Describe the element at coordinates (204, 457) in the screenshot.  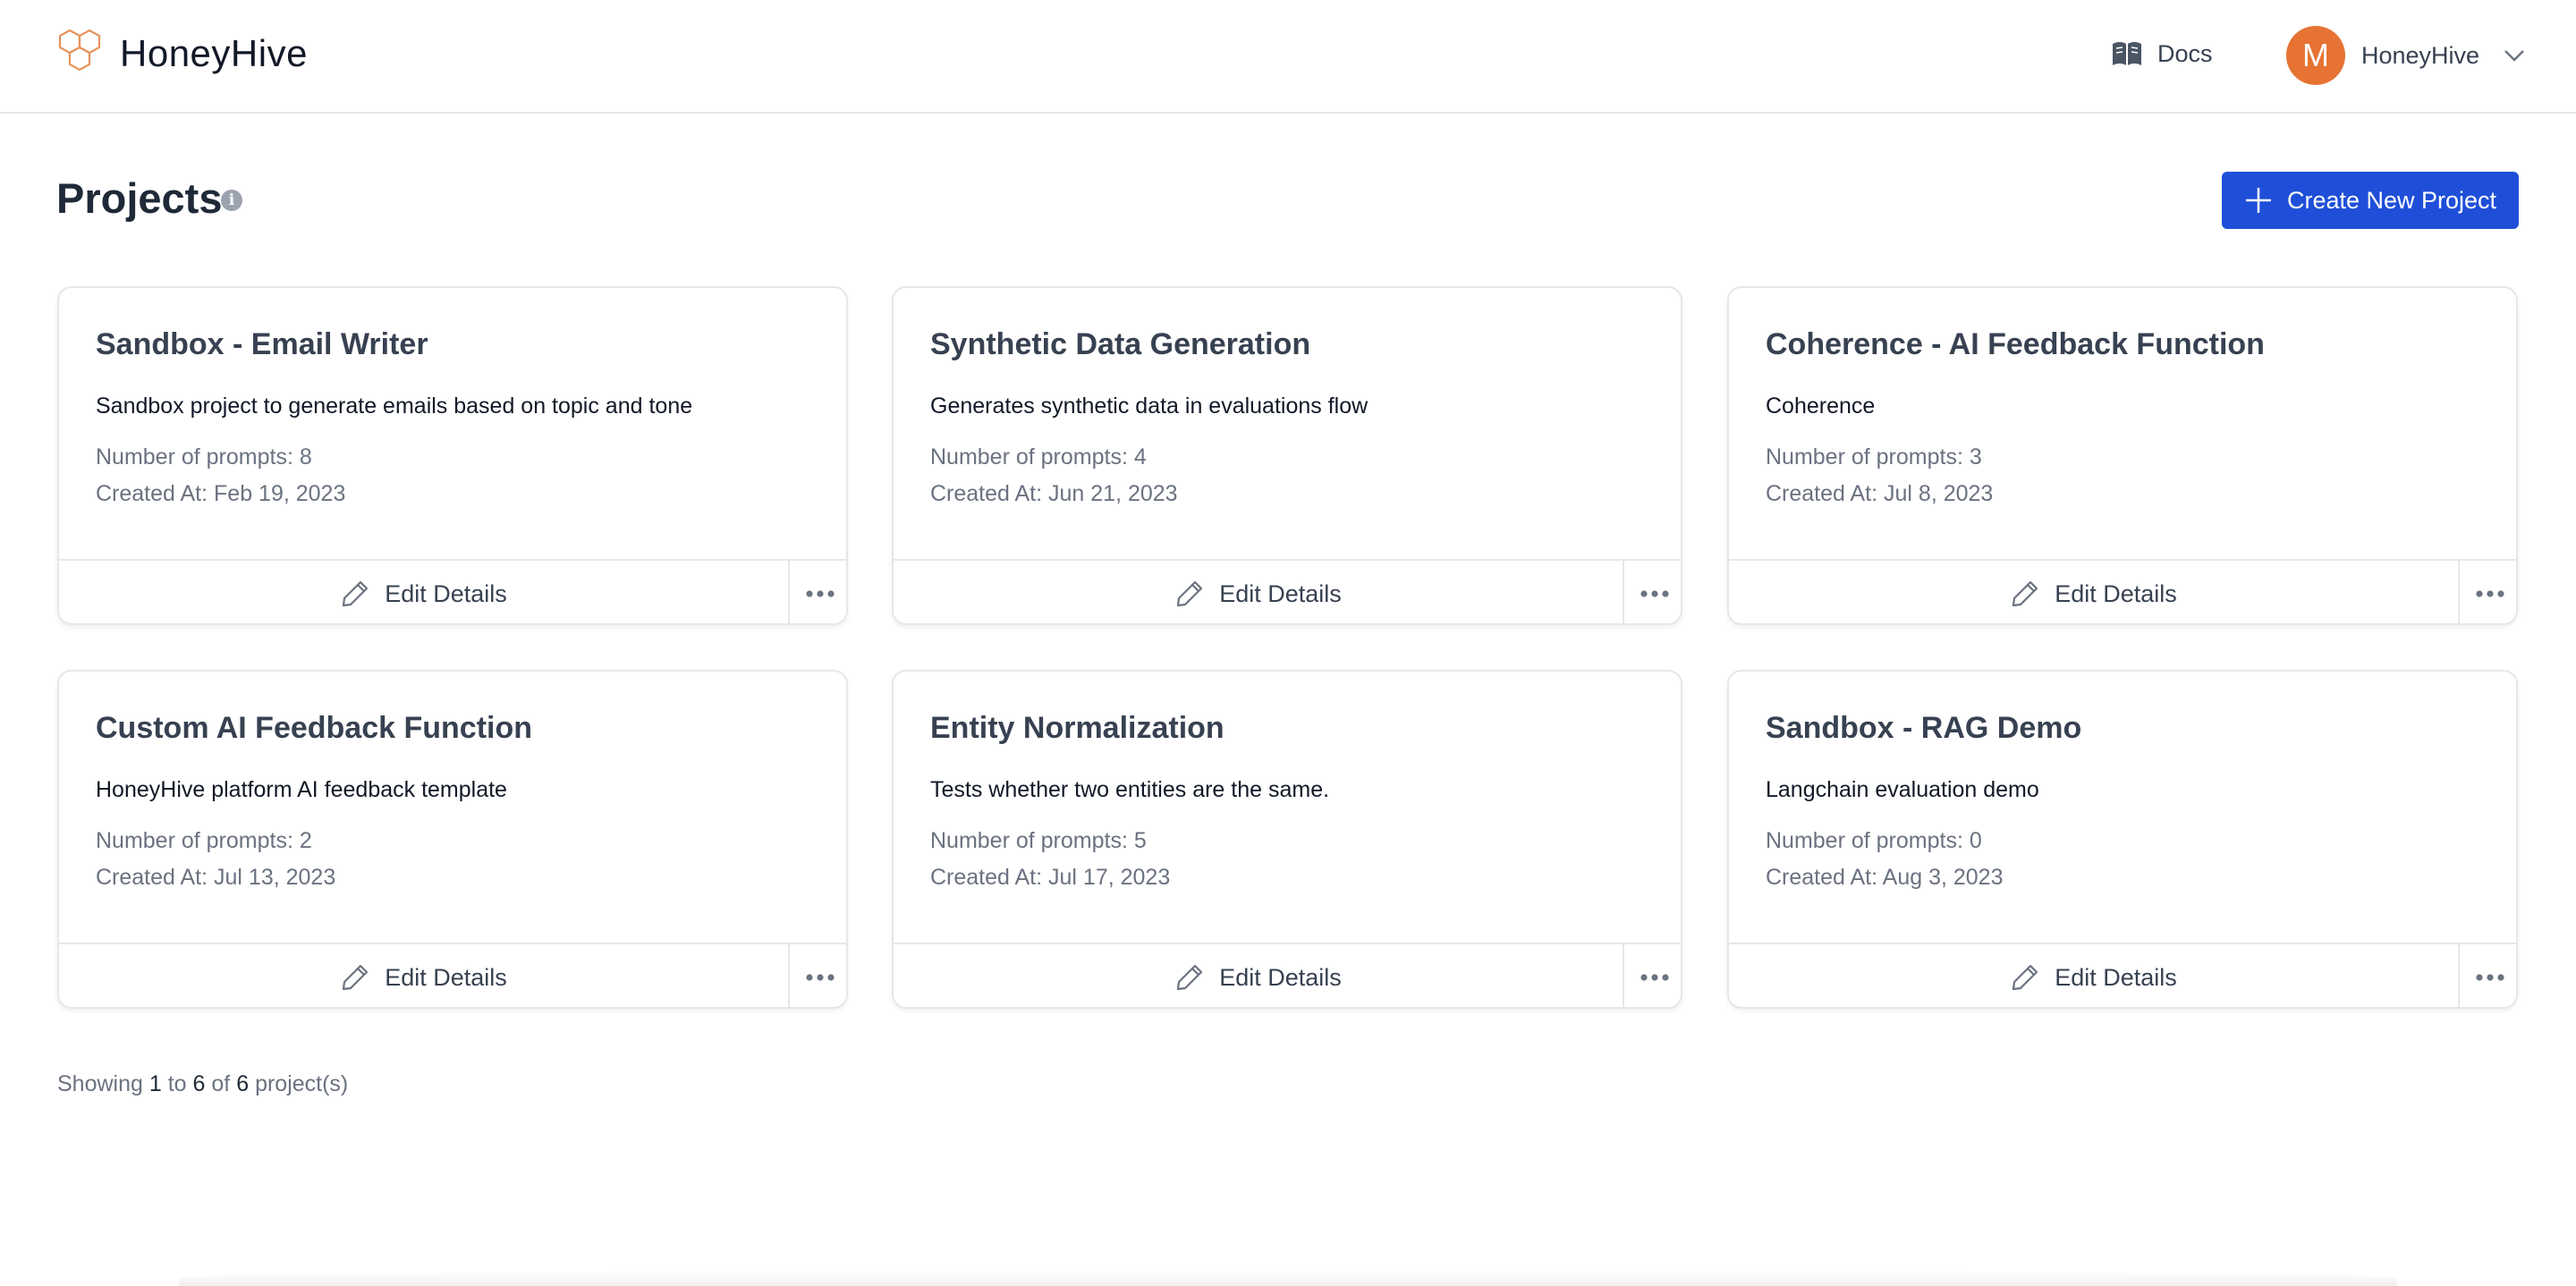
I see `project-prompt-count: Number of prompts: 8` at that location.